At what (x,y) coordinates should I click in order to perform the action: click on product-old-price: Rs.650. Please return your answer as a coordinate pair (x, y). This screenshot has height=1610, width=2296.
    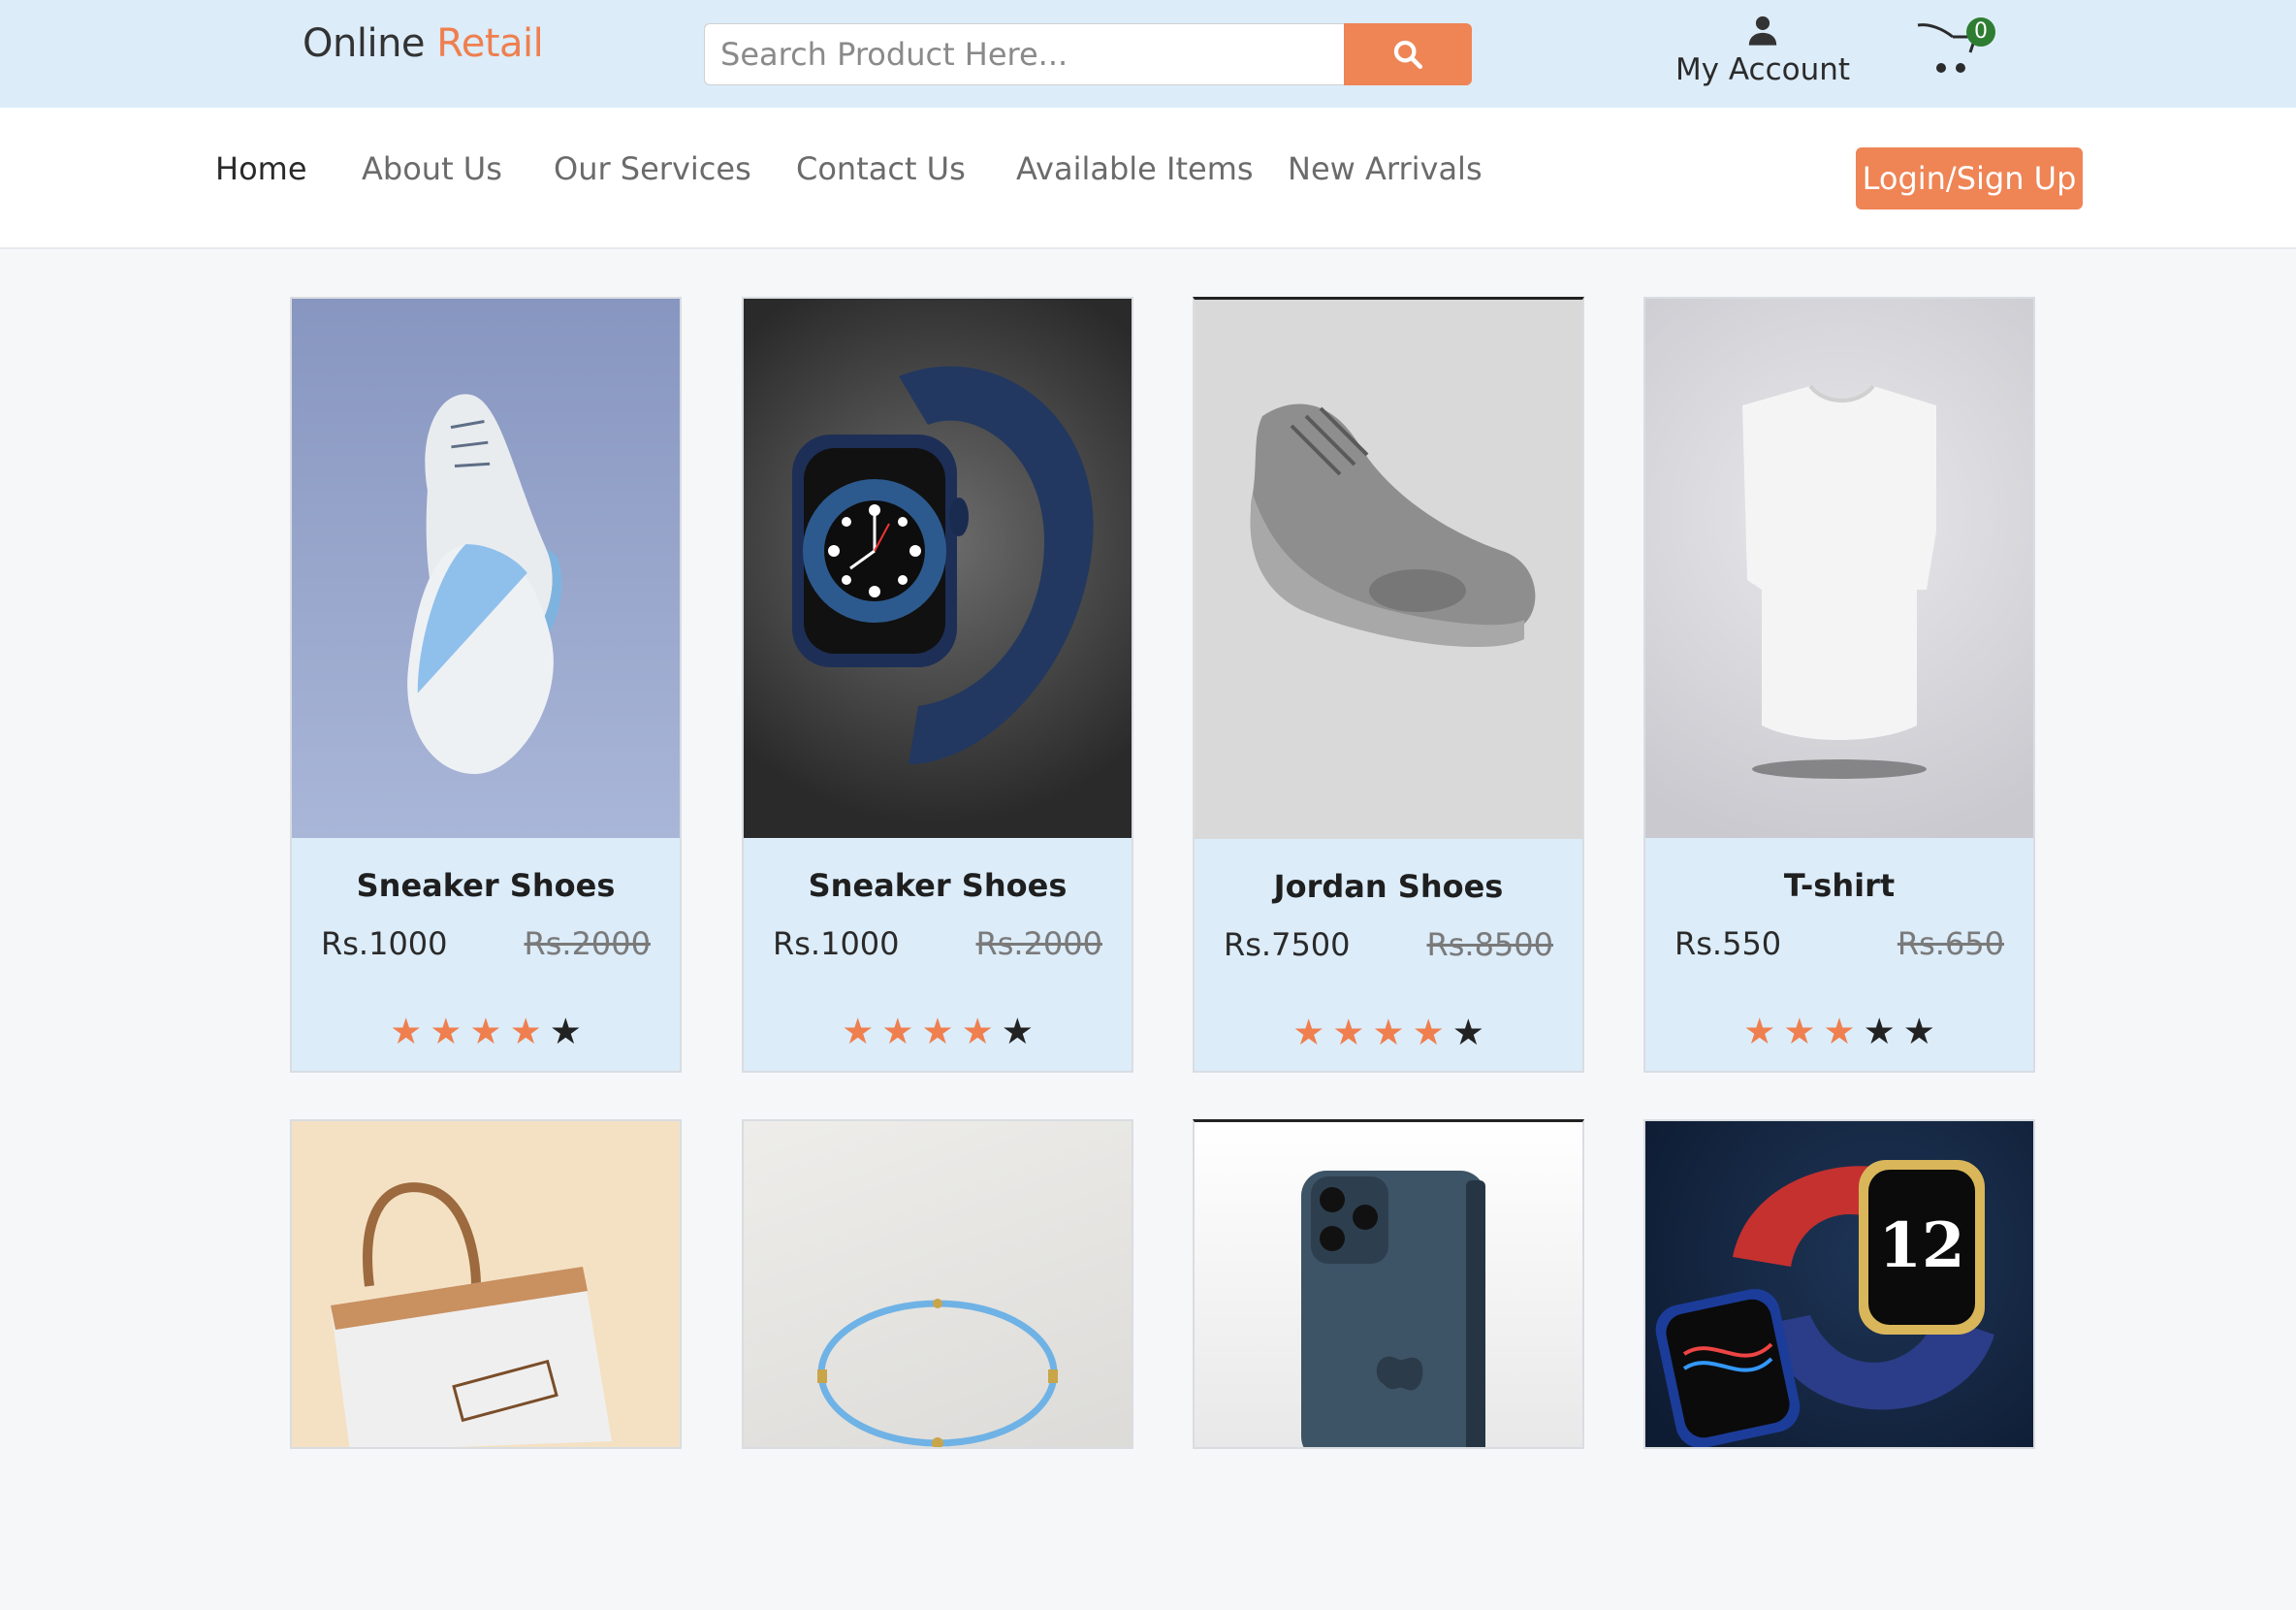
    Looking at the image, I should click on (1950, 943).